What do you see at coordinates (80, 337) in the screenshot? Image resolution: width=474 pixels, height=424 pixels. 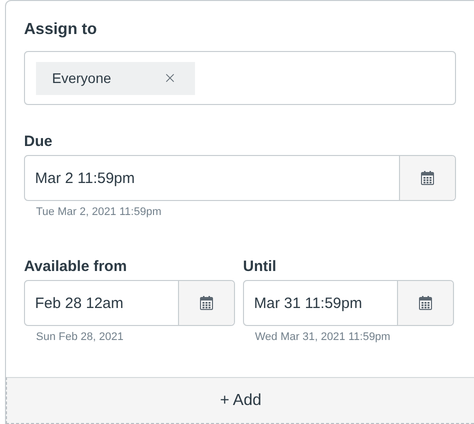 I see `date-hint: Sun Feb 28, 2021` at bounding box center [80, 337].